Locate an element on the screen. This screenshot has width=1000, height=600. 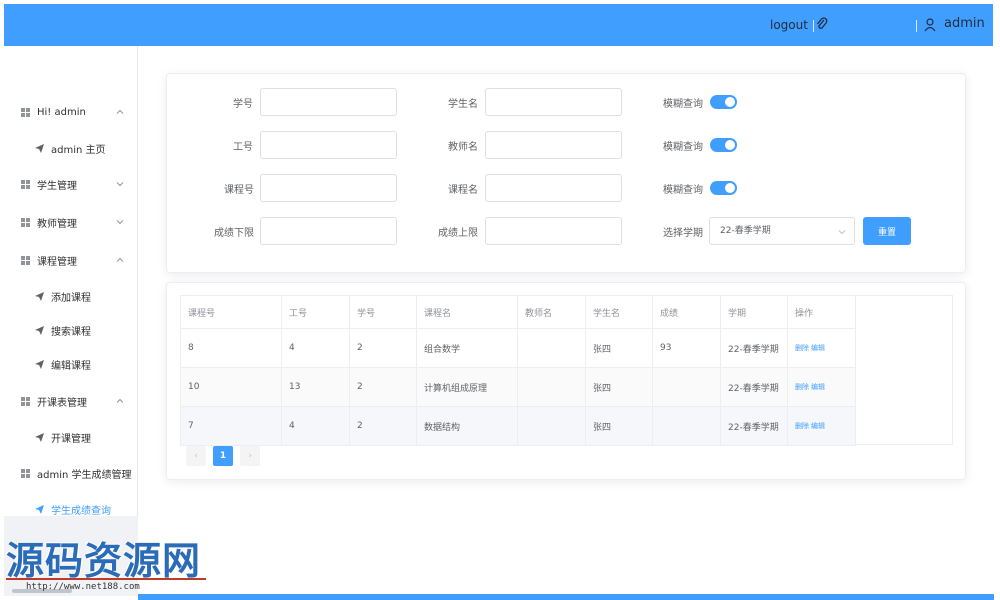
col-header: 操作 is located at coordinates (821, 312).